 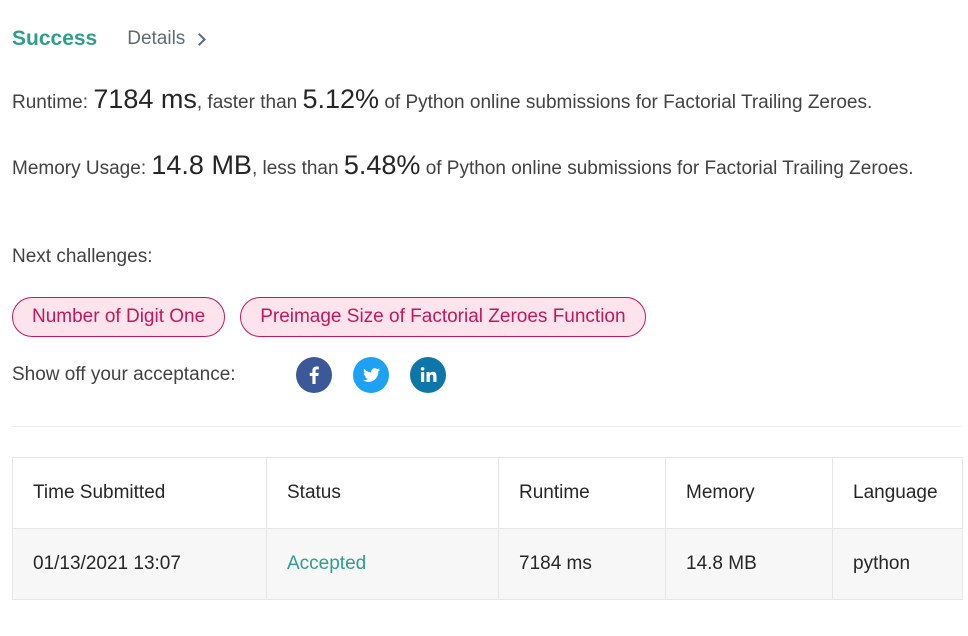 I want to click on memory-label: Memory Usage:, so click(x=79, y=168).